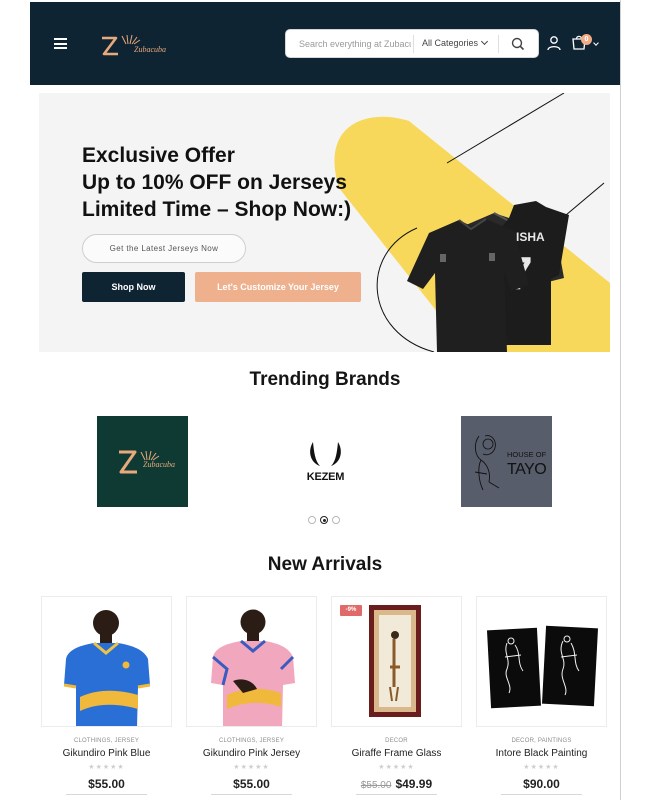  I want to click on brand-label: HOUSE OF, so click(527, 454).